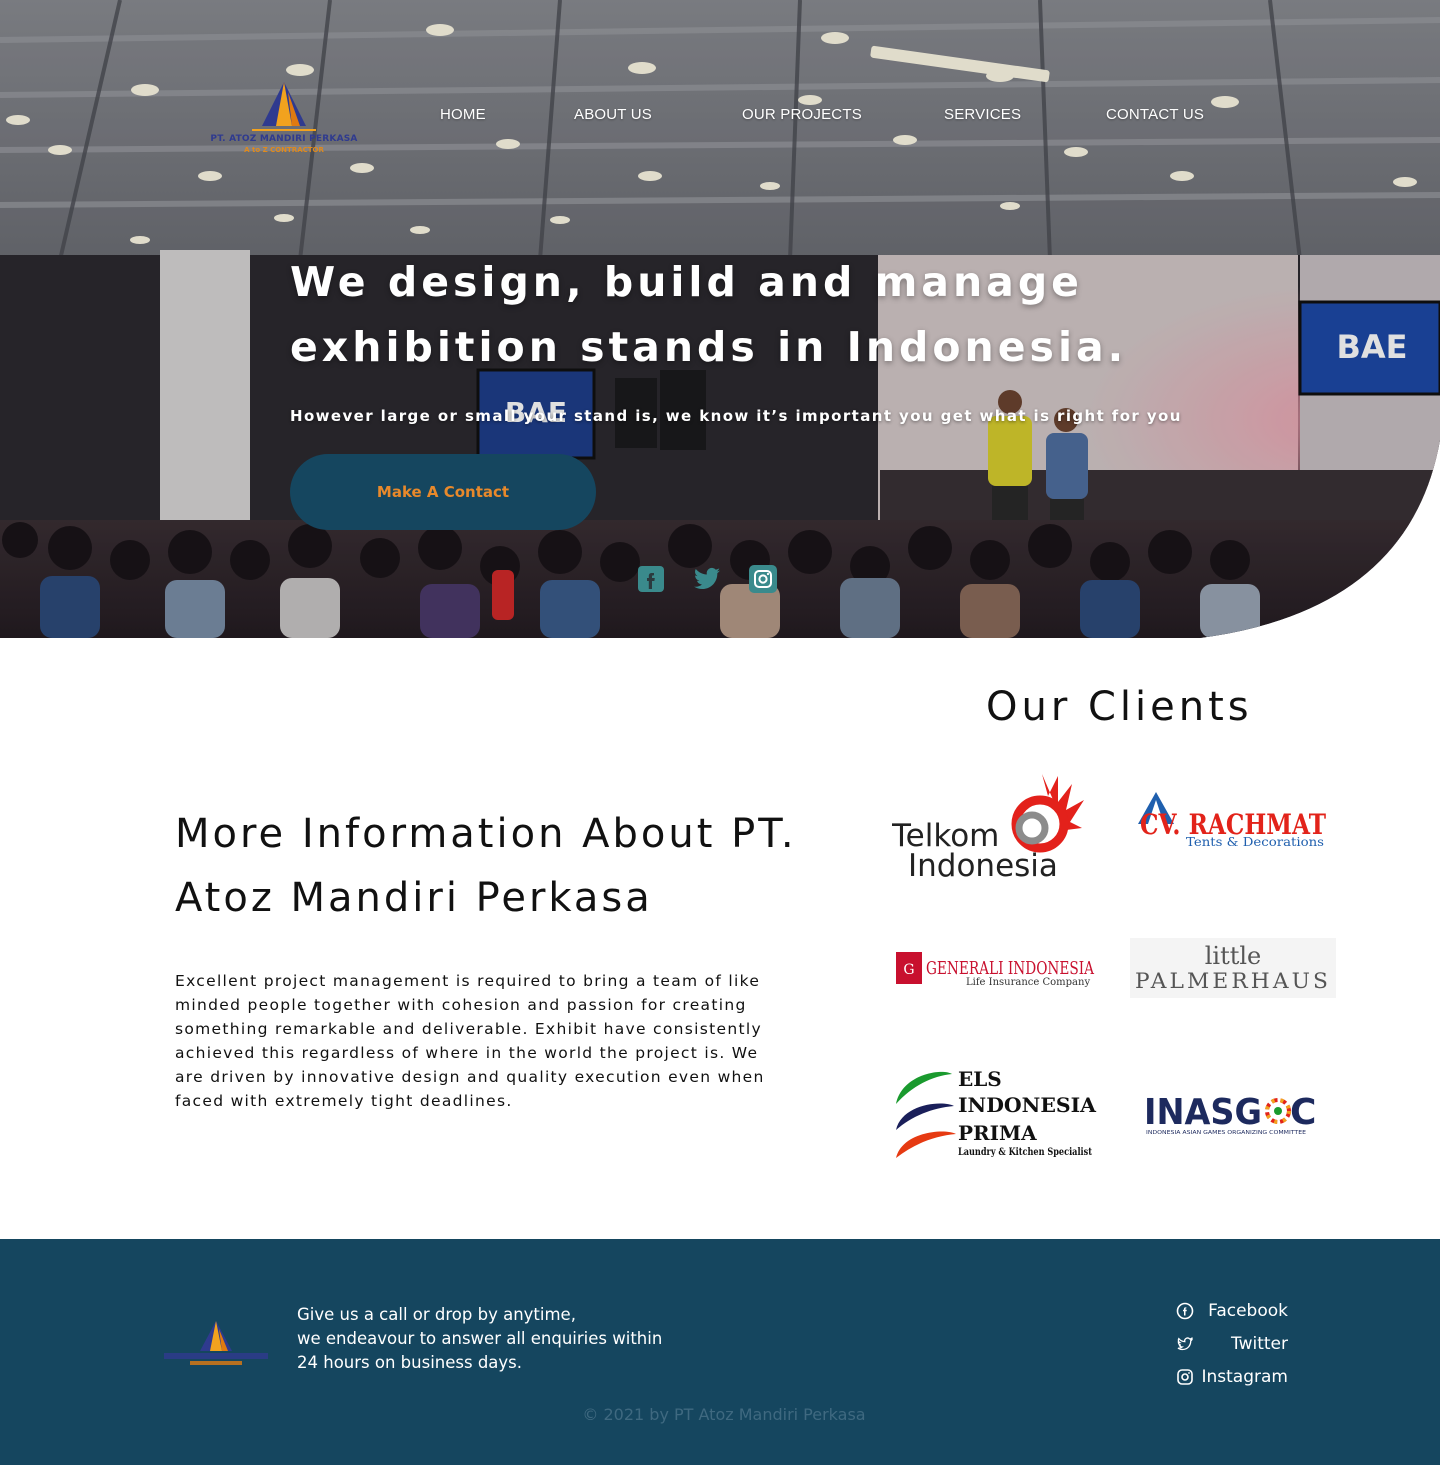 The width and height of the screenshot is (1440, 1465). What do you see at coordinates (1119, 707) in the screenshot?
I see `clients-title: Our Clients` at bounding box center [1119, 707].